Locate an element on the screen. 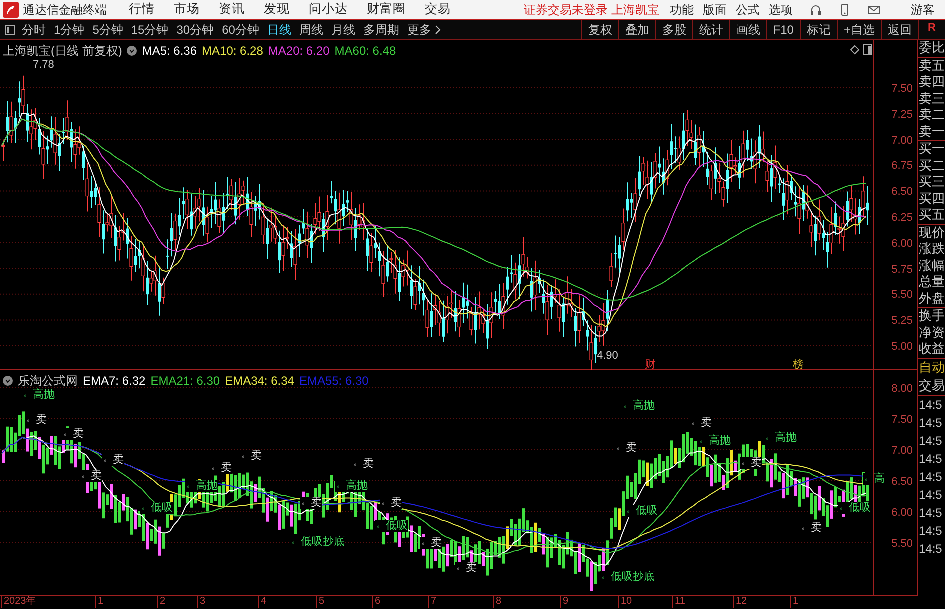 This screenshot has width=945, height=609. price-tick: 5.00 is located at coordinates (902, 347).